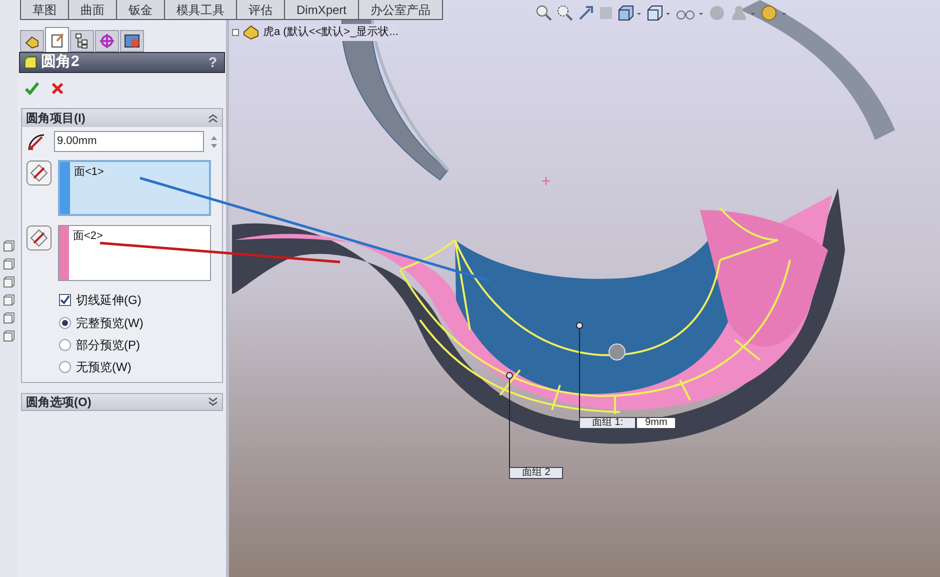 The height and width of the screenshot is (577, 940). What do you see at coordinates (536, 473) in the screenshot?
I see `callout-label: 面组 2` at bounding box center [536, 473].